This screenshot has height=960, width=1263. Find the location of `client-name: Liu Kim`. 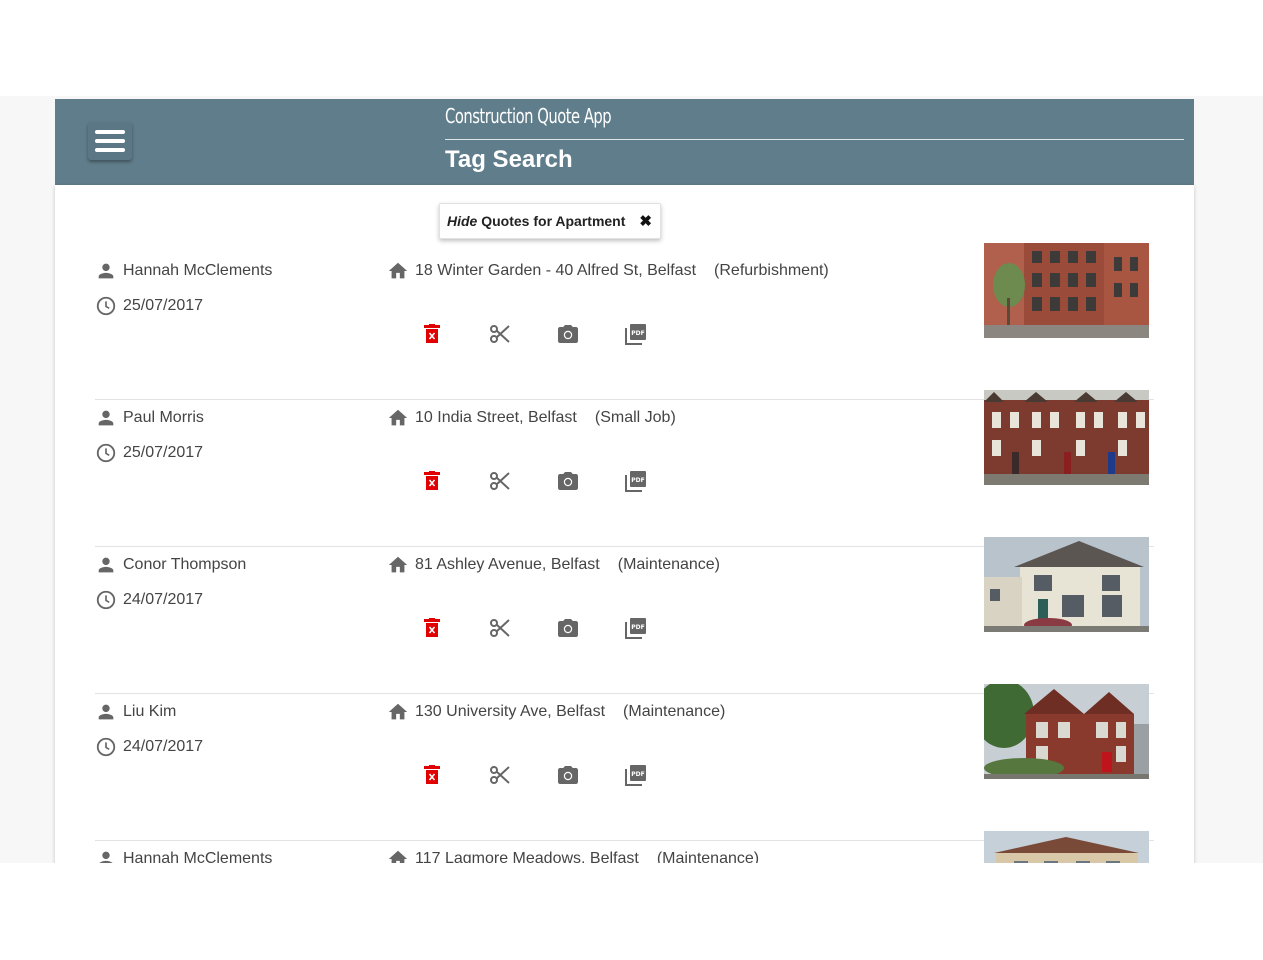

client-name: Liu Kim is located at coordinates (135, 712).